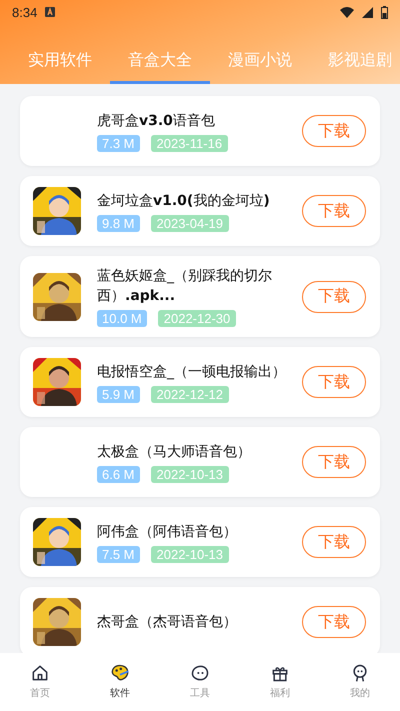  I want to click on nav-item: 我的, so click(360, 684).